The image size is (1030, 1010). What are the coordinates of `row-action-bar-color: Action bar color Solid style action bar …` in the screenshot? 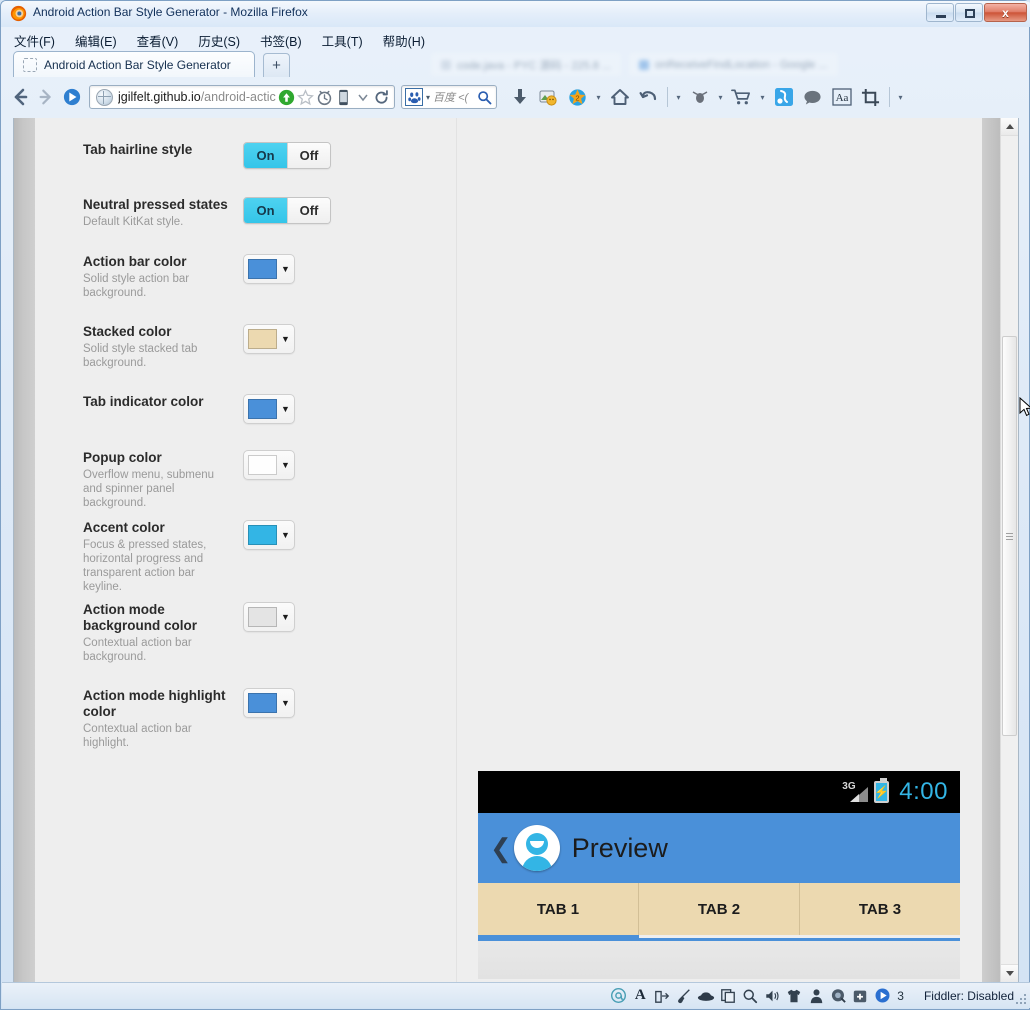 It's located at (258, 277).